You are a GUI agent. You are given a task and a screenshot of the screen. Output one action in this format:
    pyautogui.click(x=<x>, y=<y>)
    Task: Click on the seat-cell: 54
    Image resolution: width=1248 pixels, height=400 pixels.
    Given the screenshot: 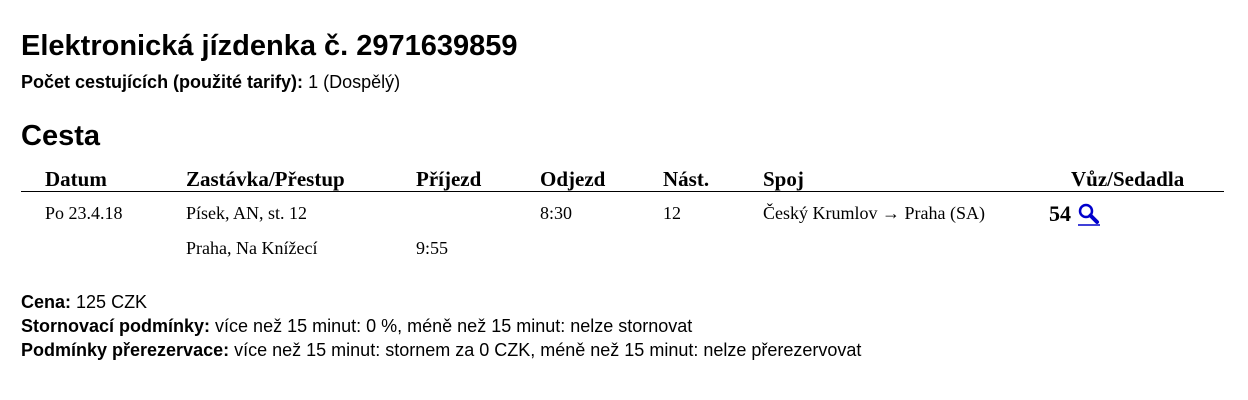 What is the action you would take?
    pyautogui.click(x=1075, y=214)
    